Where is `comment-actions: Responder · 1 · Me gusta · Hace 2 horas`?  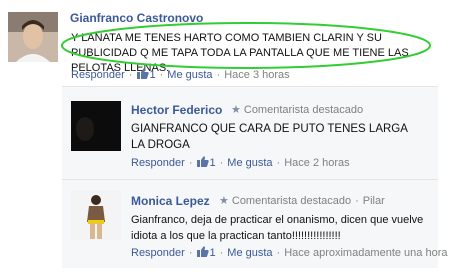
comment-actions: Responder · 1 · Me gusta · Hace 2 horas is located at coordinates (240, 162).